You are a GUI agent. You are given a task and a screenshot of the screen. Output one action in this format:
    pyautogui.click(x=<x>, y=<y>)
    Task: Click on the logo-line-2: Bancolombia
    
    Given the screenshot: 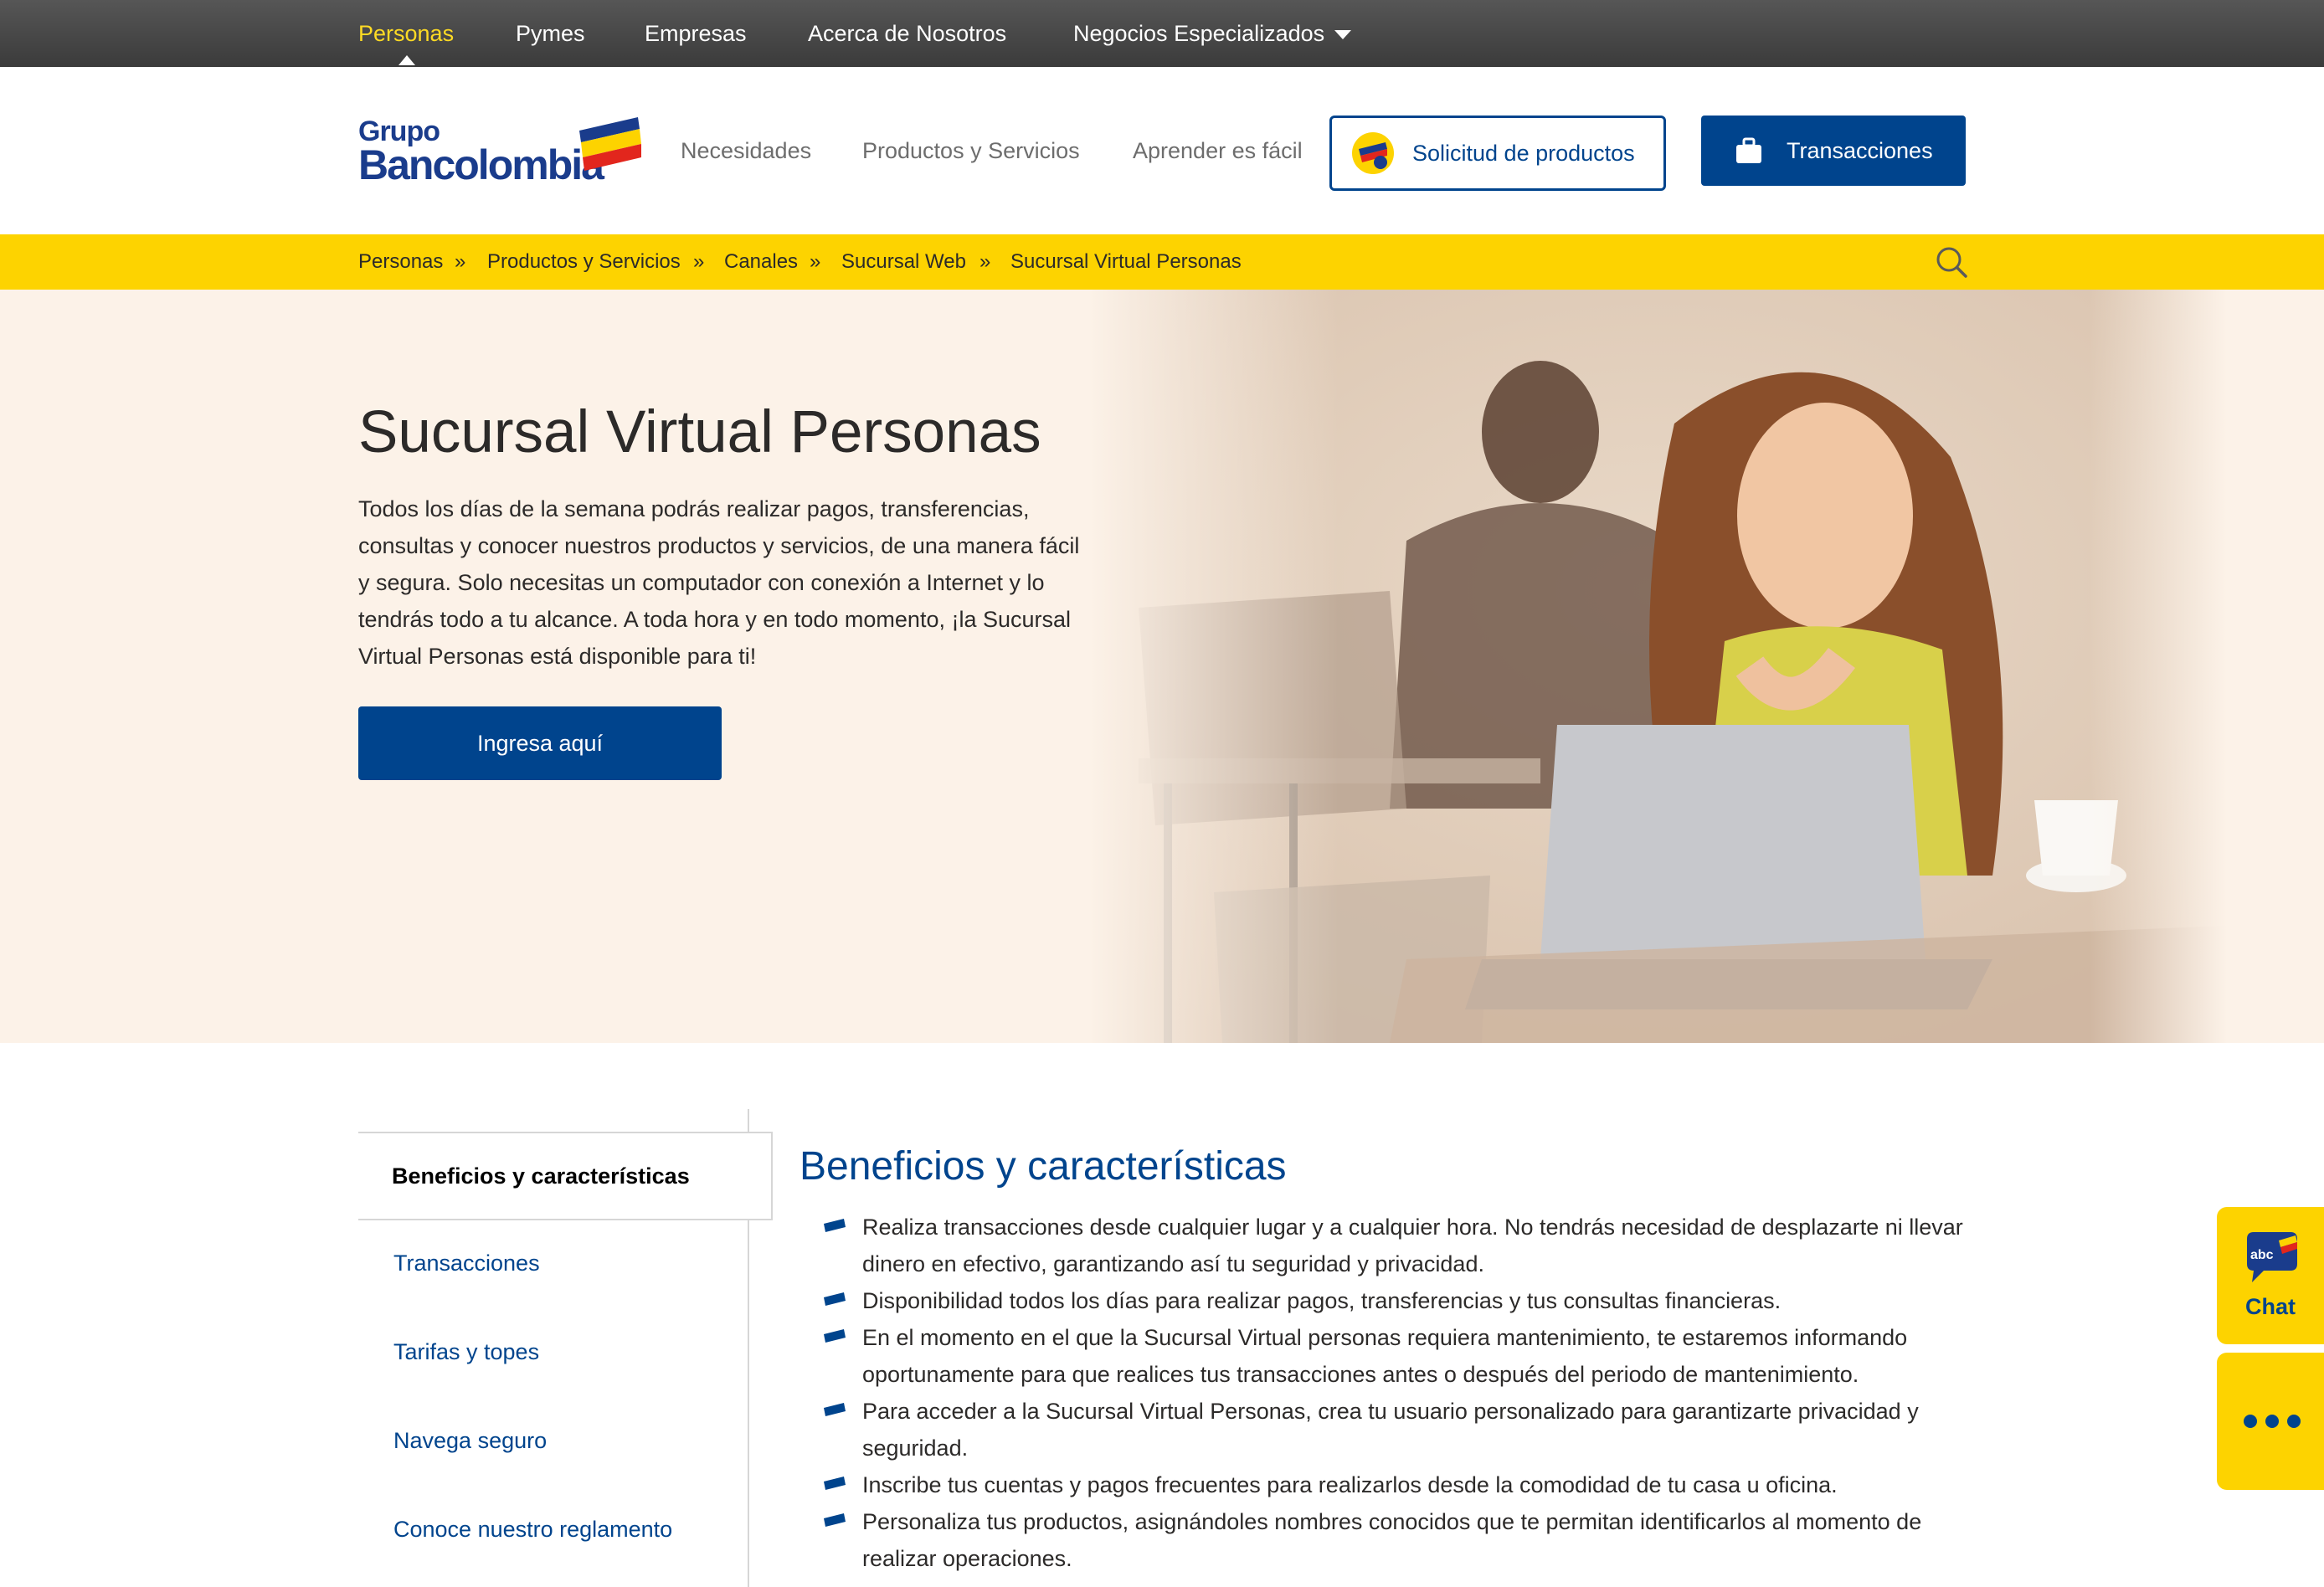 What is the action you would take?
    pyautogui.click(x=481, y=164)
    